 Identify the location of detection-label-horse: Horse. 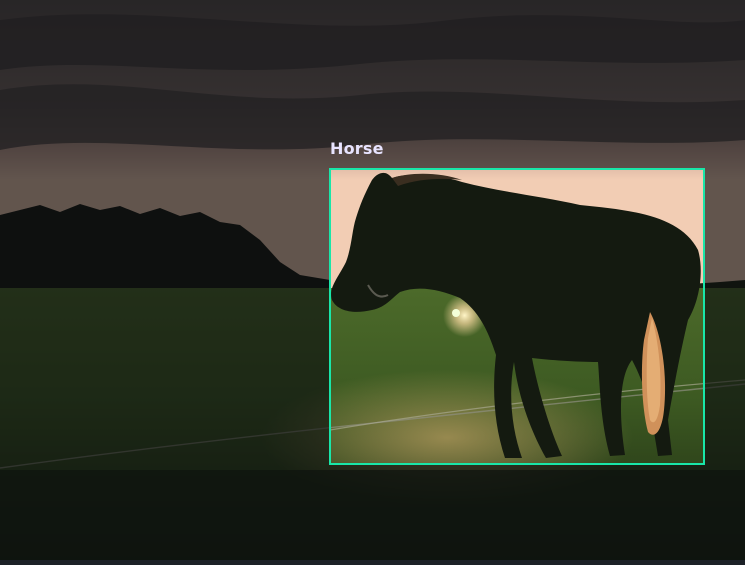
(357, 148).